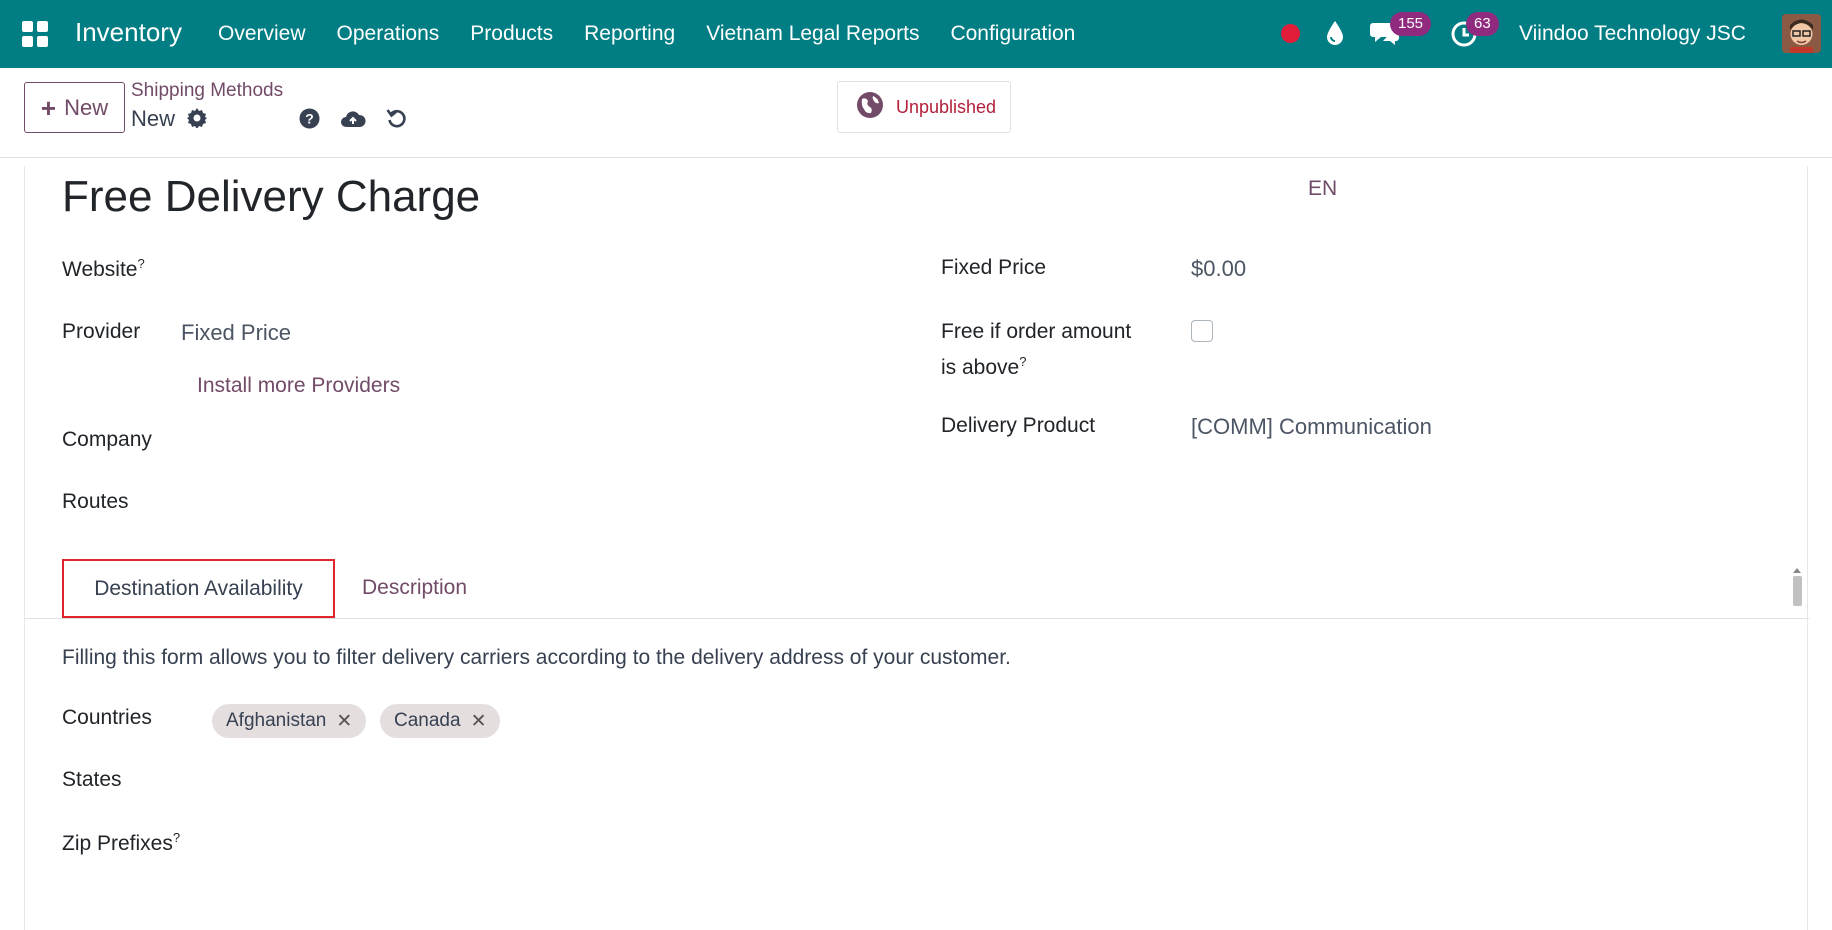  Describe the element at coordinates (128, 32) in the screenshot. I see `app-brand: Inventory` at that location.